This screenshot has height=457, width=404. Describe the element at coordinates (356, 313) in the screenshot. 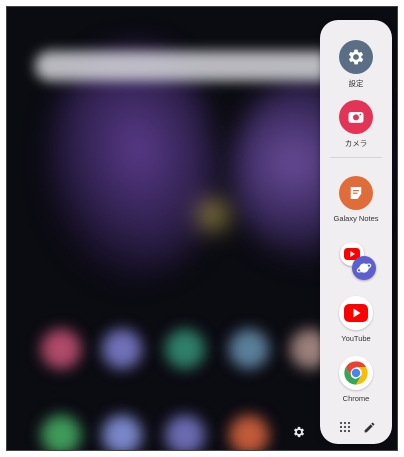

I see `youtube-icon` at that location.